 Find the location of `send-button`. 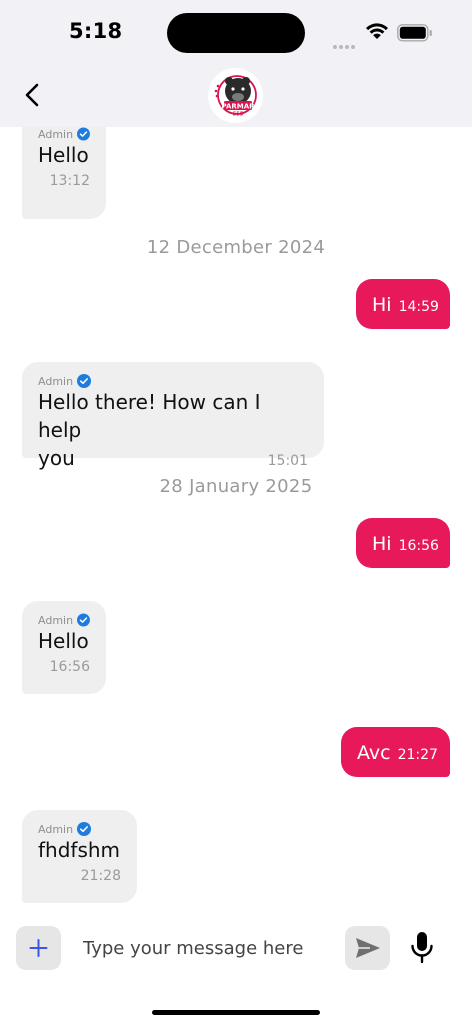

send-button is located at coordinates (367, 948).